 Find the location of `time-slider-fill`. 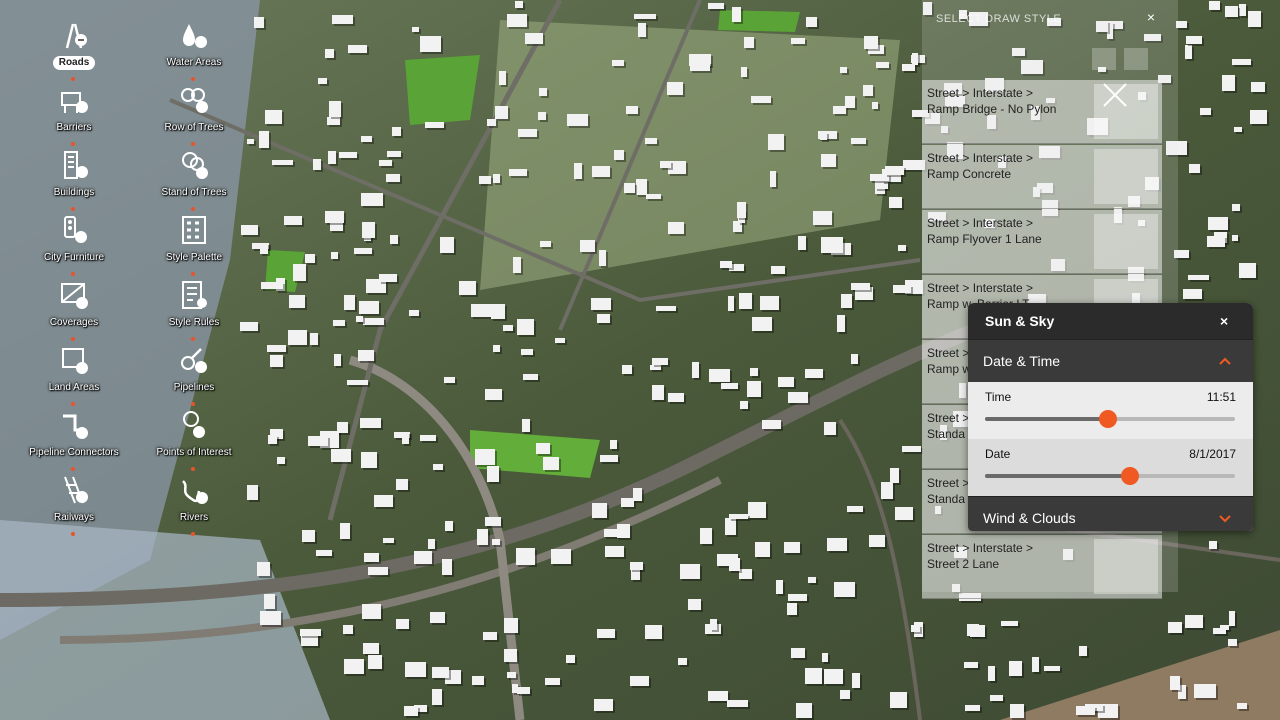

time-slider-fill is located at coordinates (1046, 419).